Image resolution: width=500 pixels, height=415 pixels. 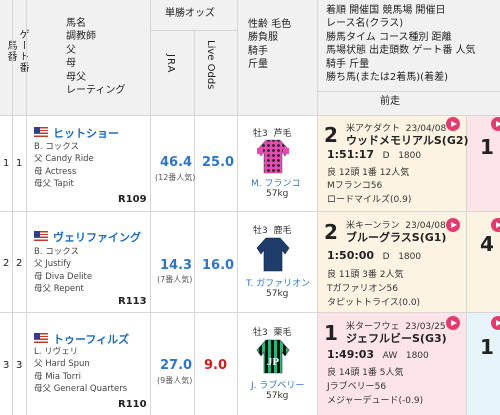 What do you see at coordinates (390, 101) in the screenshot?
I see `header-last-race: 前走` at bounding box center [390, 101].